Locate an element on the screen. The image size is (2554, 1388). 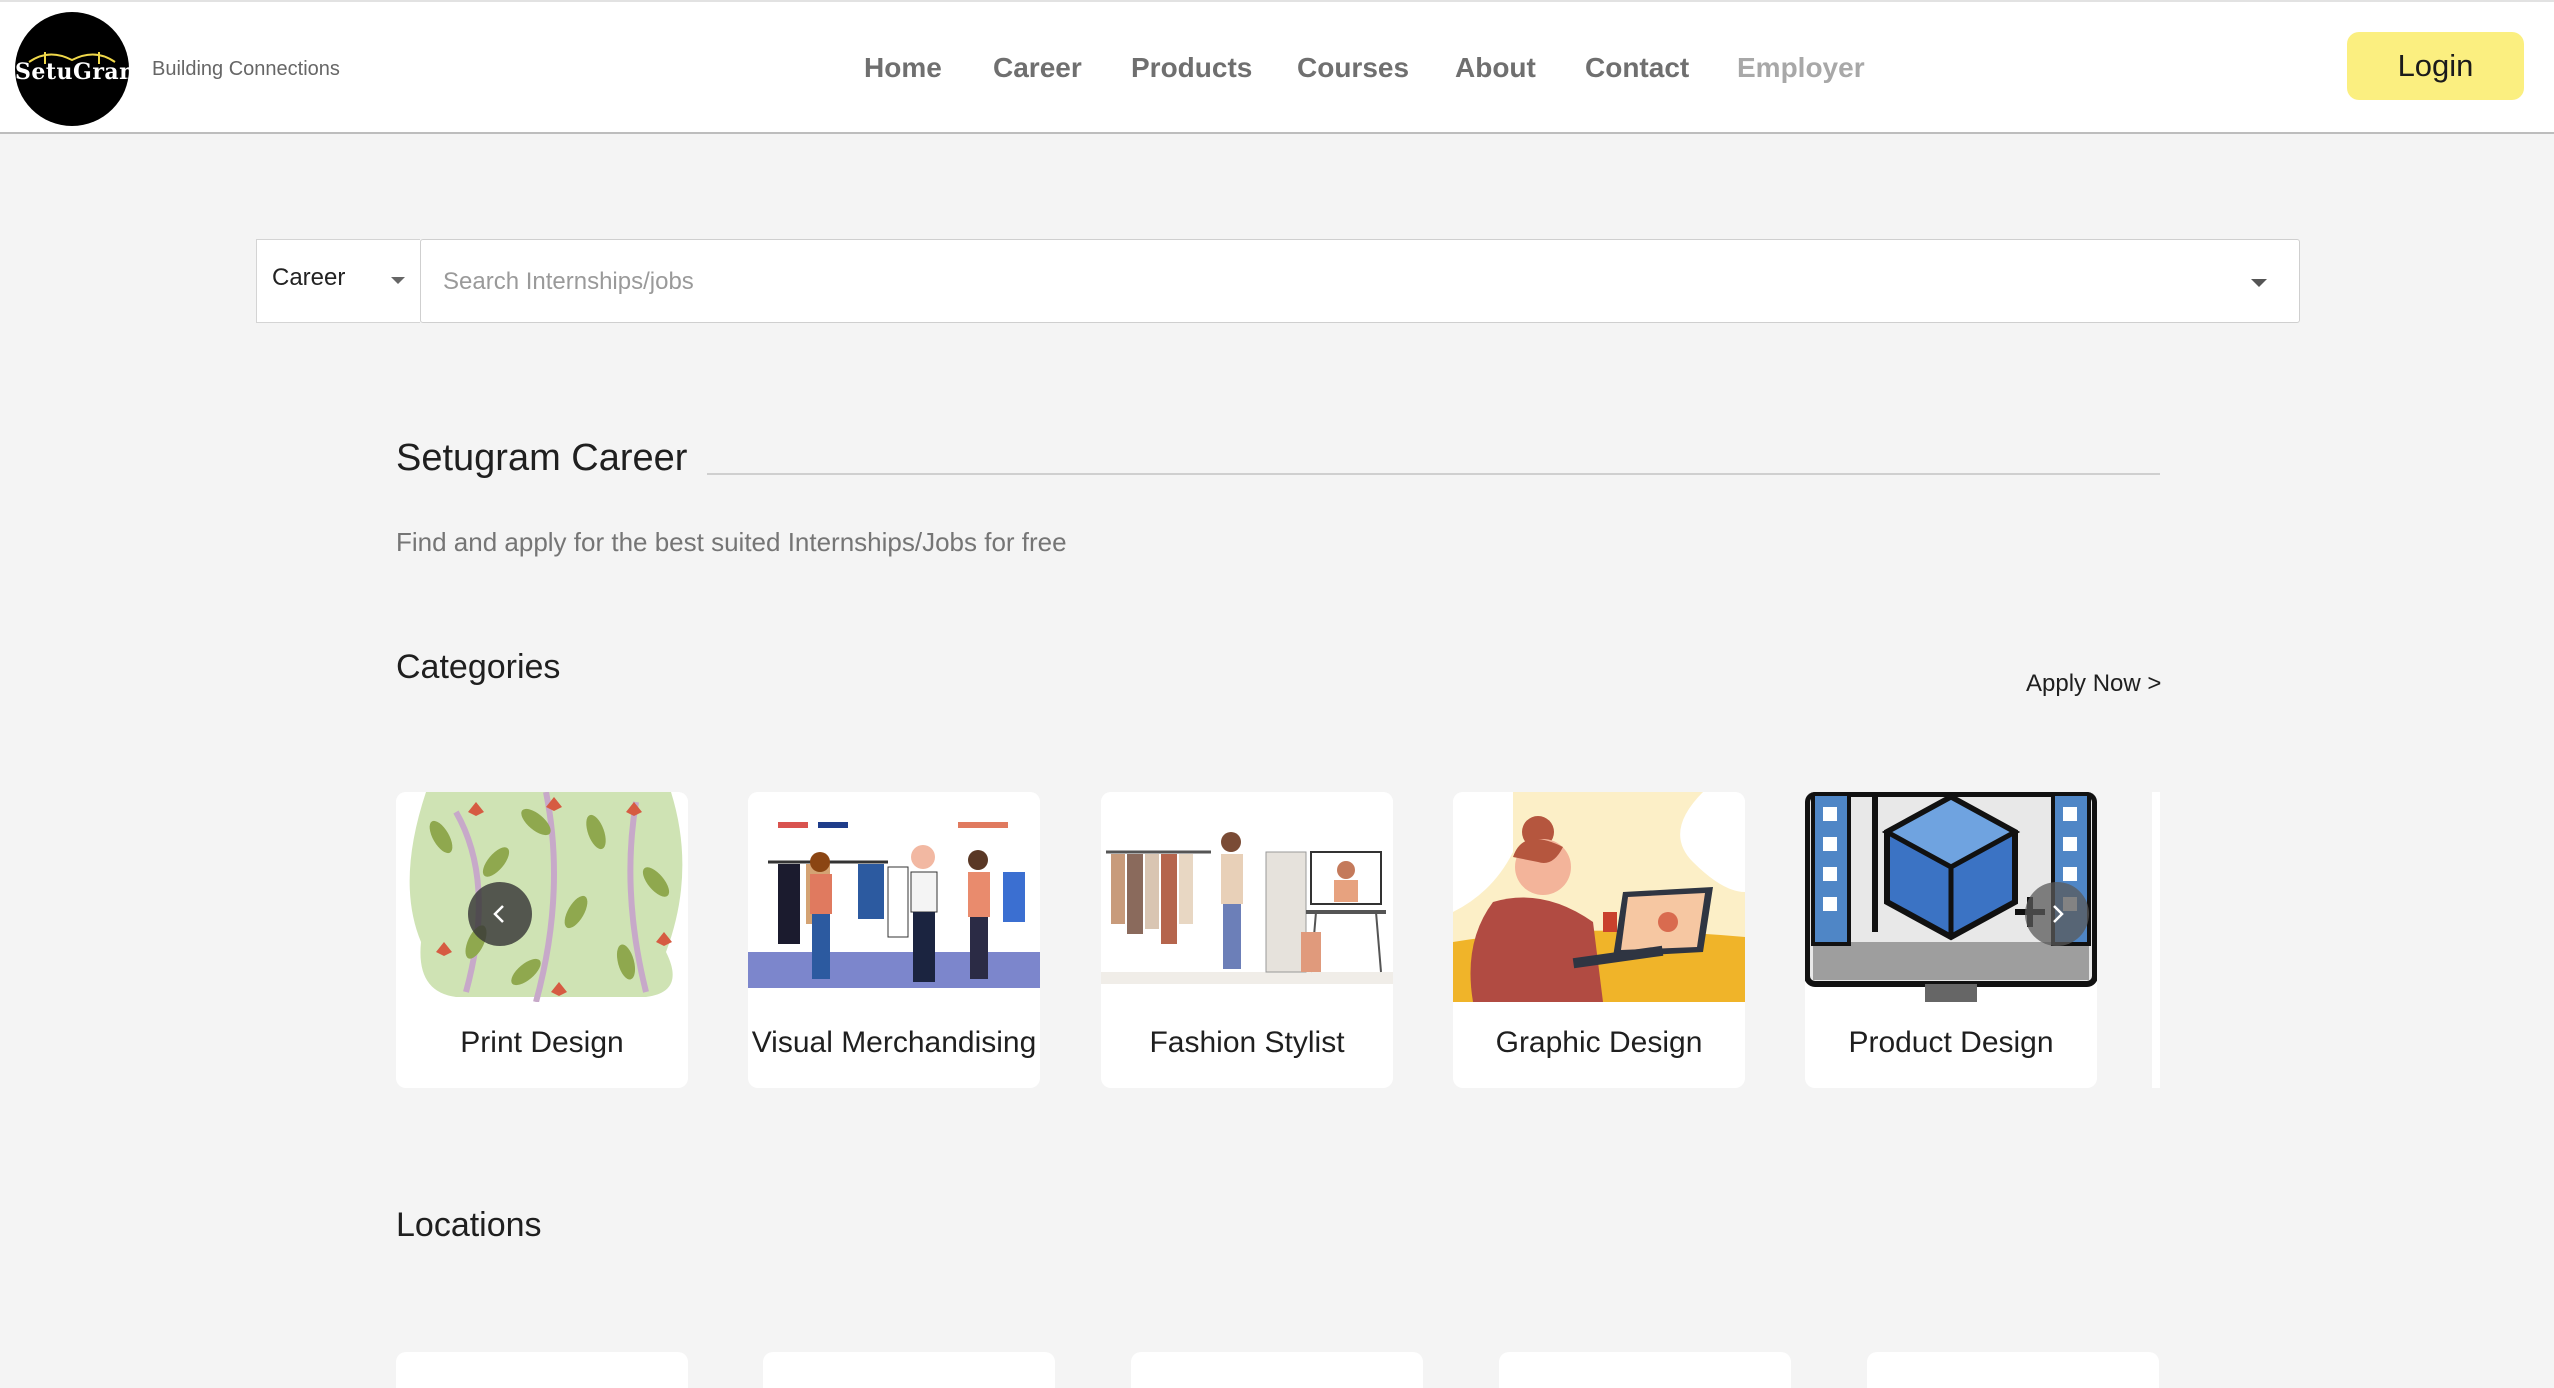
nav-courses: Courses is located at coordinates (1353, 68).